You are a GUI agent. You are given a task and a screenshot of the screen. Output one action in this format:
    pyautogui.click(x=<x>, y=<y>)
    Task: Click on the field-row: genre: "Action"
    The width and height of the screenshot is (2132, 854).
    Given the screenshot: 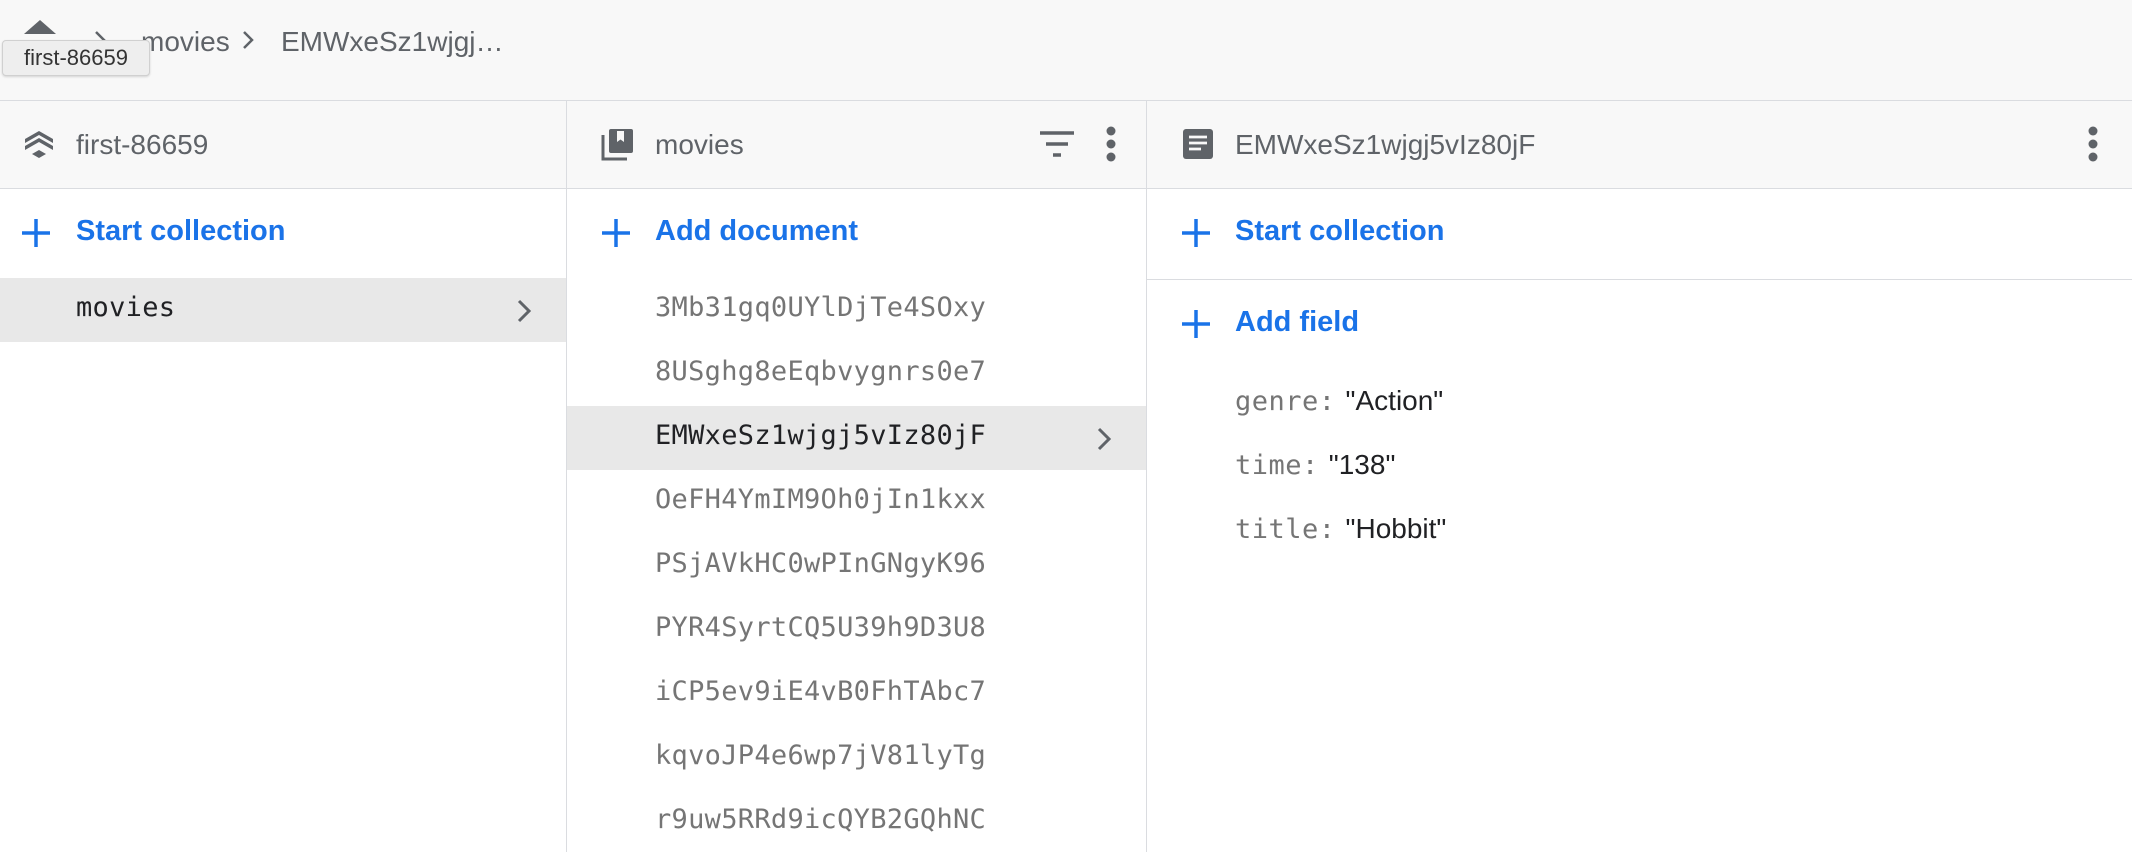 What is the action you would take?
    pyautogui.click(x=1339, y=401)
    